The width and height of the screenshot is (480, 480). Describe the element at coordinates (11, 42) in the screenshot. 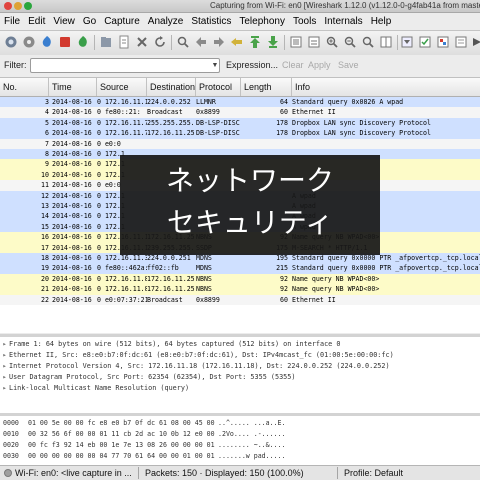

I see `interface-list-icon` at that location.